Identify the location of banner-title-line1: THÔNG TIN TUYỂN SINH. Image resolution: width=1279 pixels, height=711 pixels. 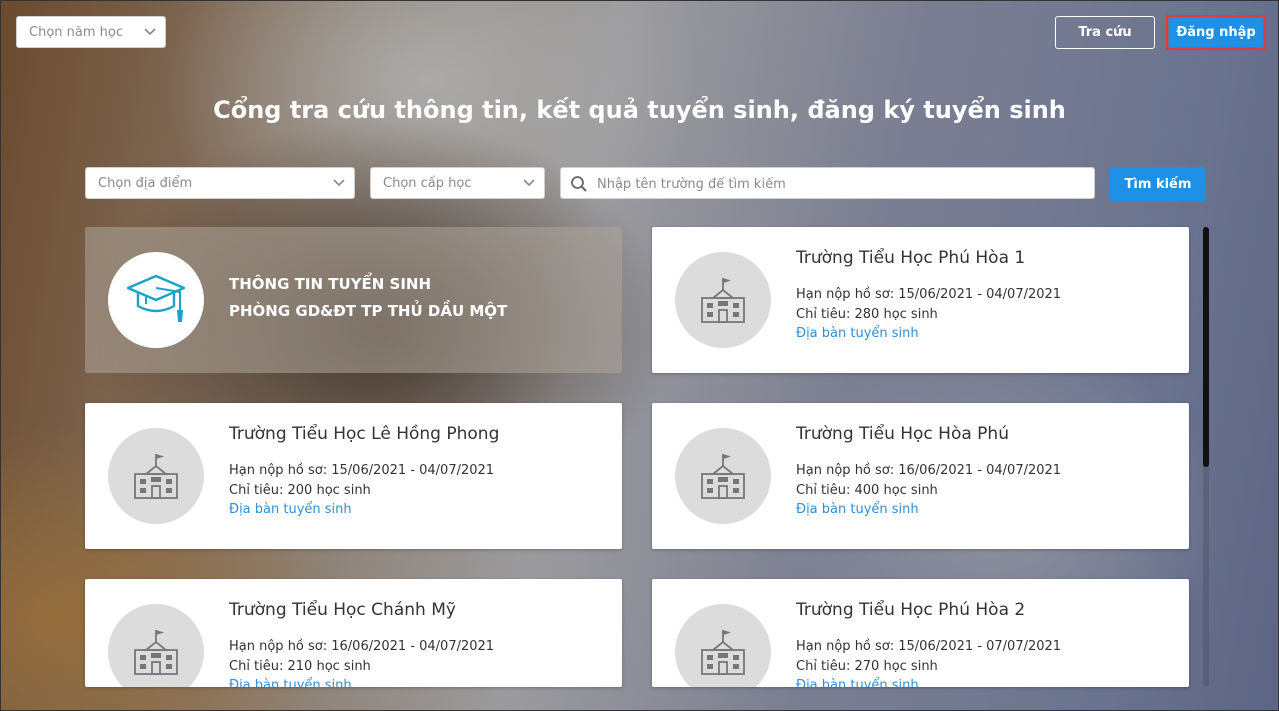
(330, 284).